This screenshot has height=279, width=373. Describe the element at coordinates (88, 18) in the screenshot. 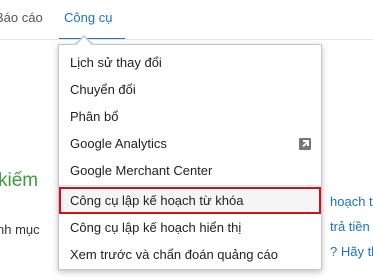

I see `nav-tools: Công cụ` at that location.